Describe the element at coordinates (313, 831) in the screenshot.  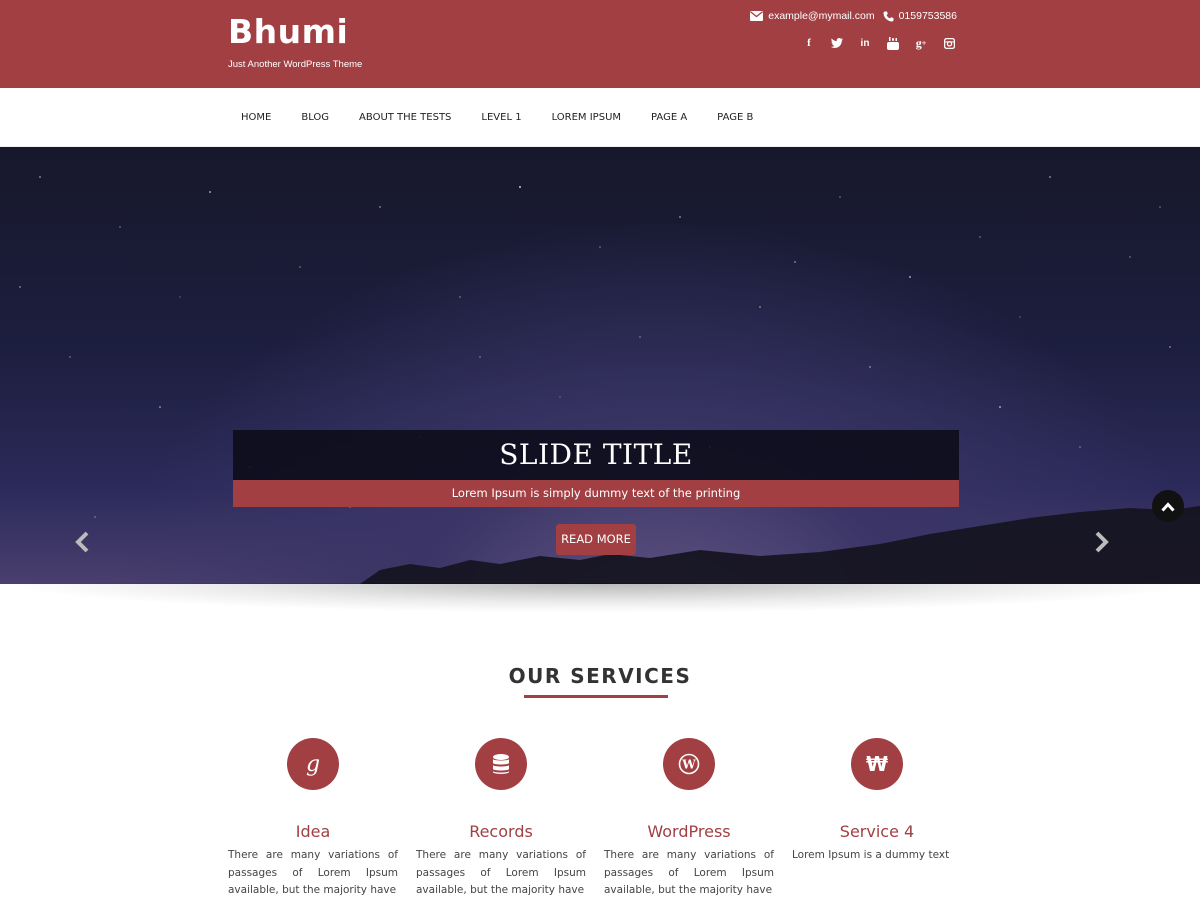
I see `service-title: Idea` at that location.